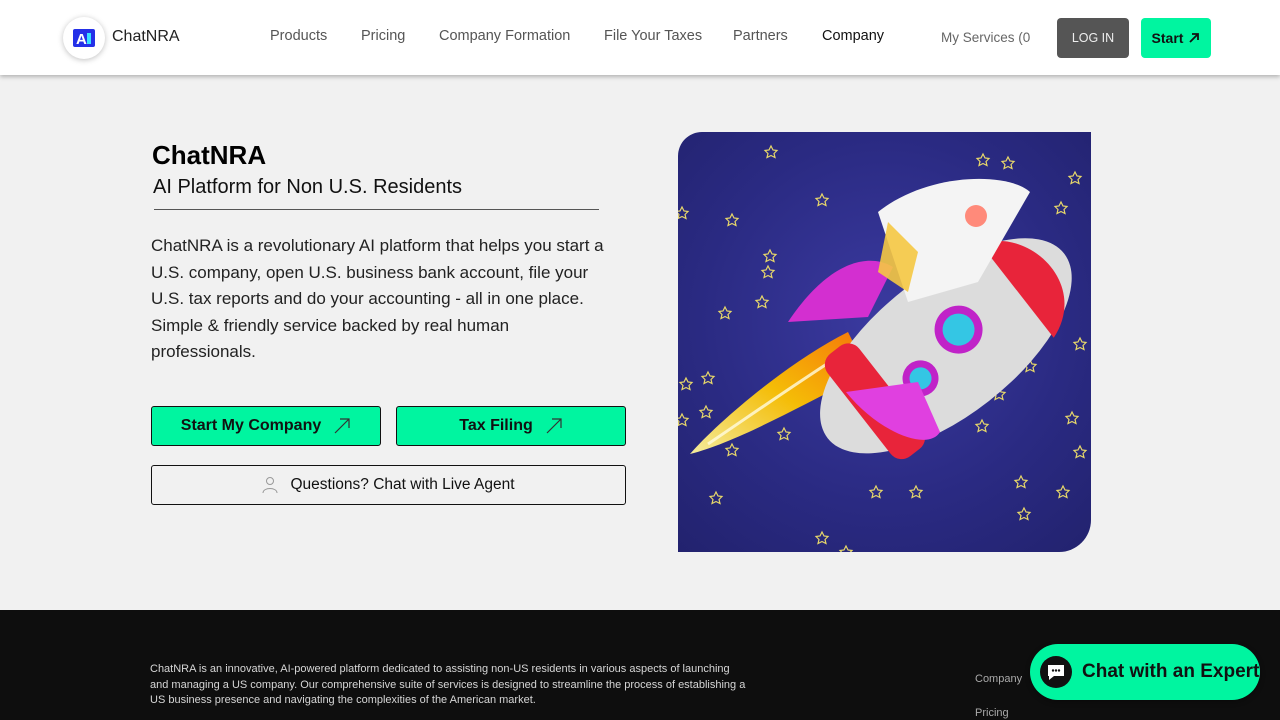  I want to click on chat-live-agent-button: Questions? Chat with Live Agent, so click(388, 485).